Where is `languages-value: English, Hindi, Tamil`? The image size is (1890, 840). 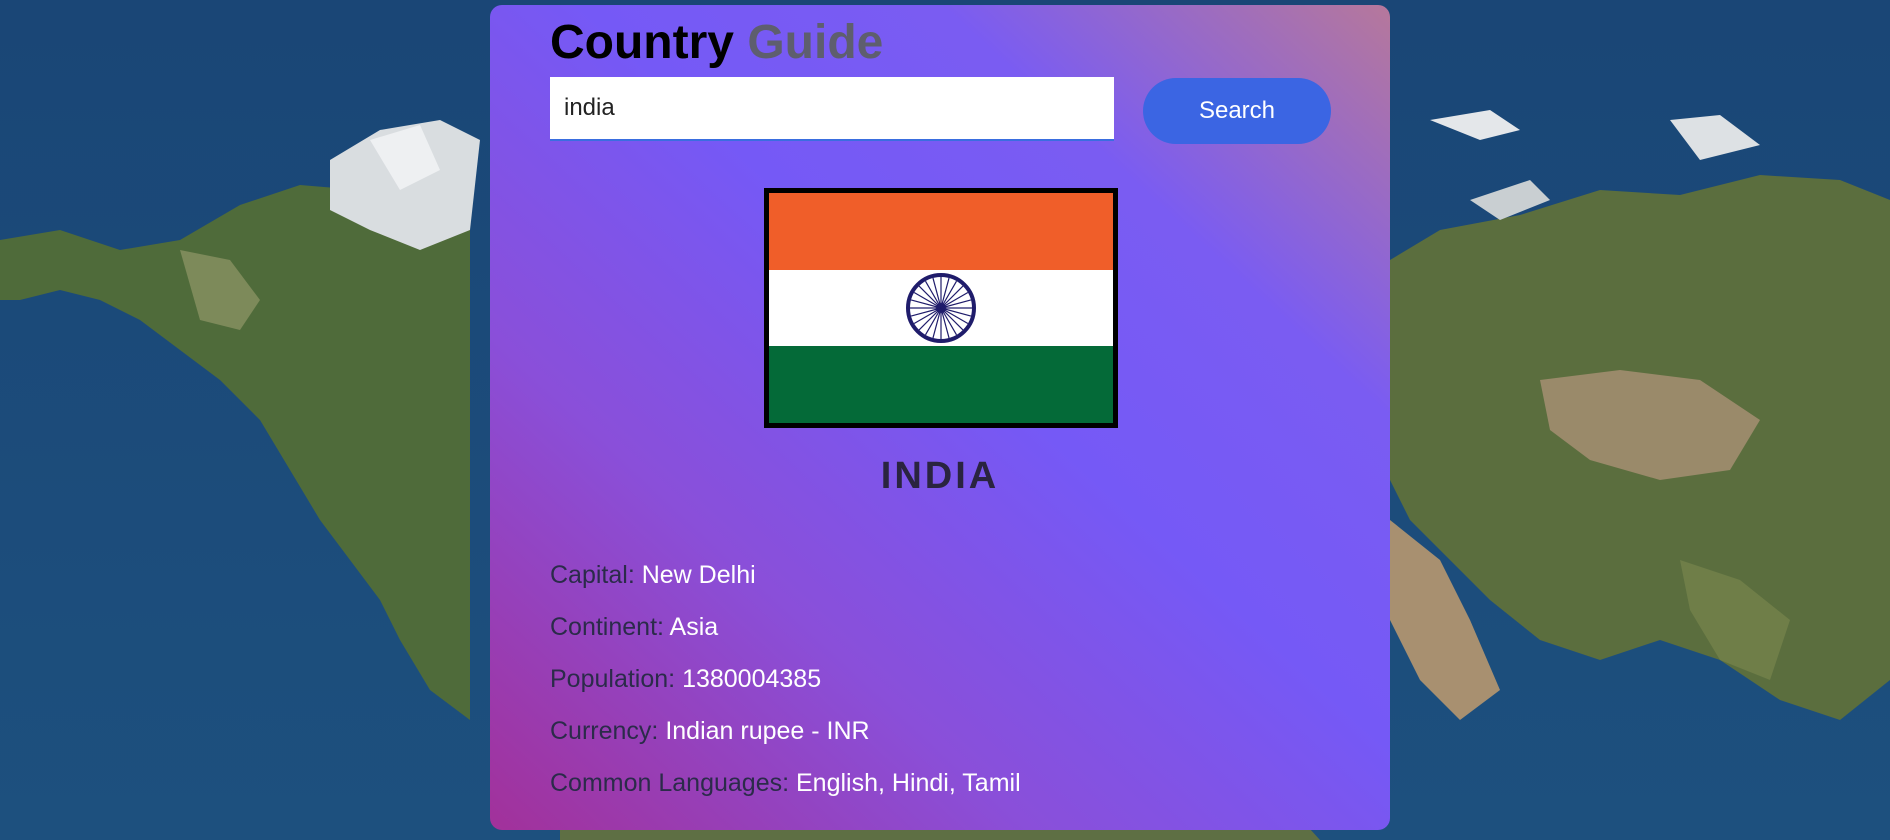 languages-value: English, Hindi, Tamil is located at coordinates (908, 783).